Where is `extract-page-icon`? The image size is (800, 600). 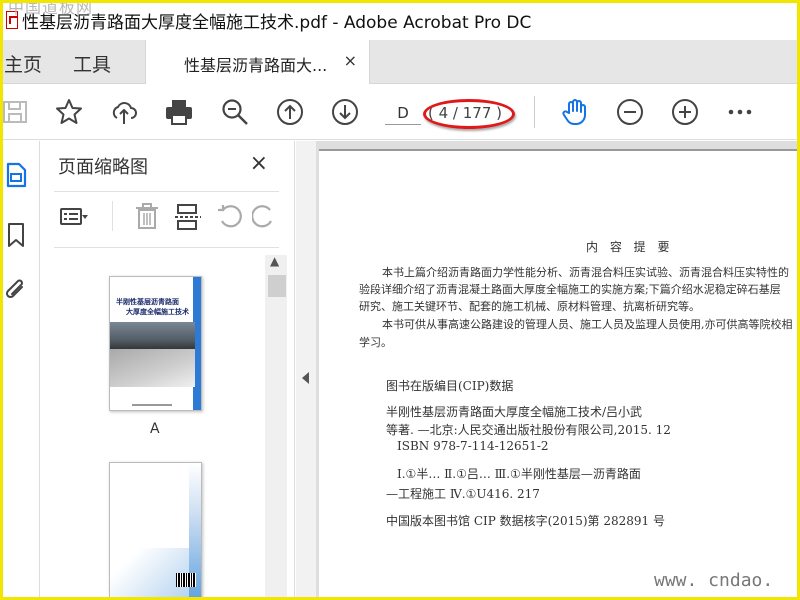 extract-page-icon is located at coordinates (188, 216).